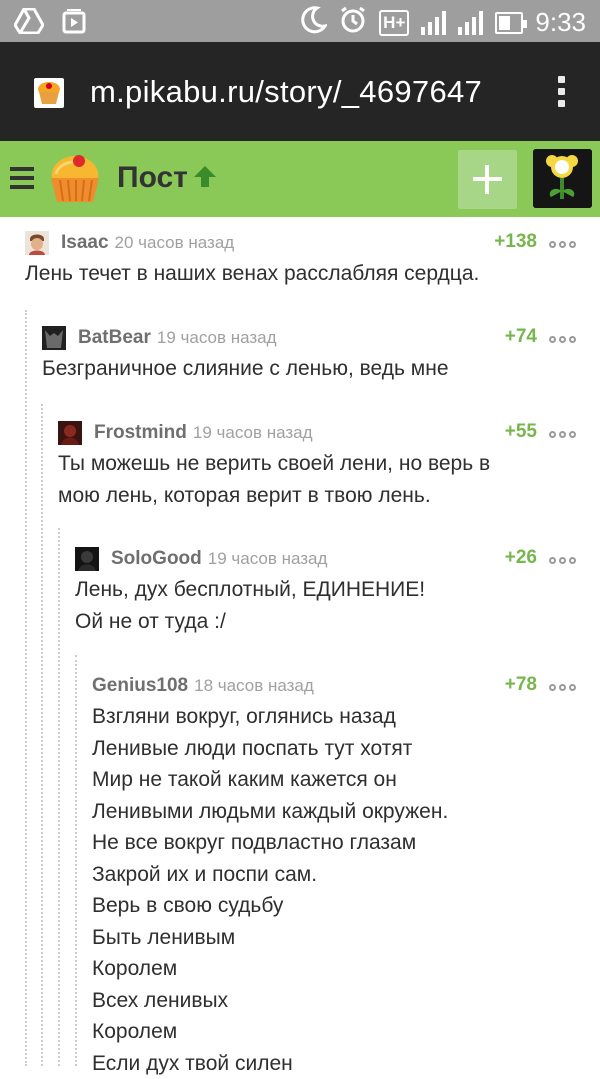 Image resolution: width=600 pixels, height=1079 pixels. Describe the element at coordinates (315, 22) in the screenshot. I see `moon-icon` at that location.